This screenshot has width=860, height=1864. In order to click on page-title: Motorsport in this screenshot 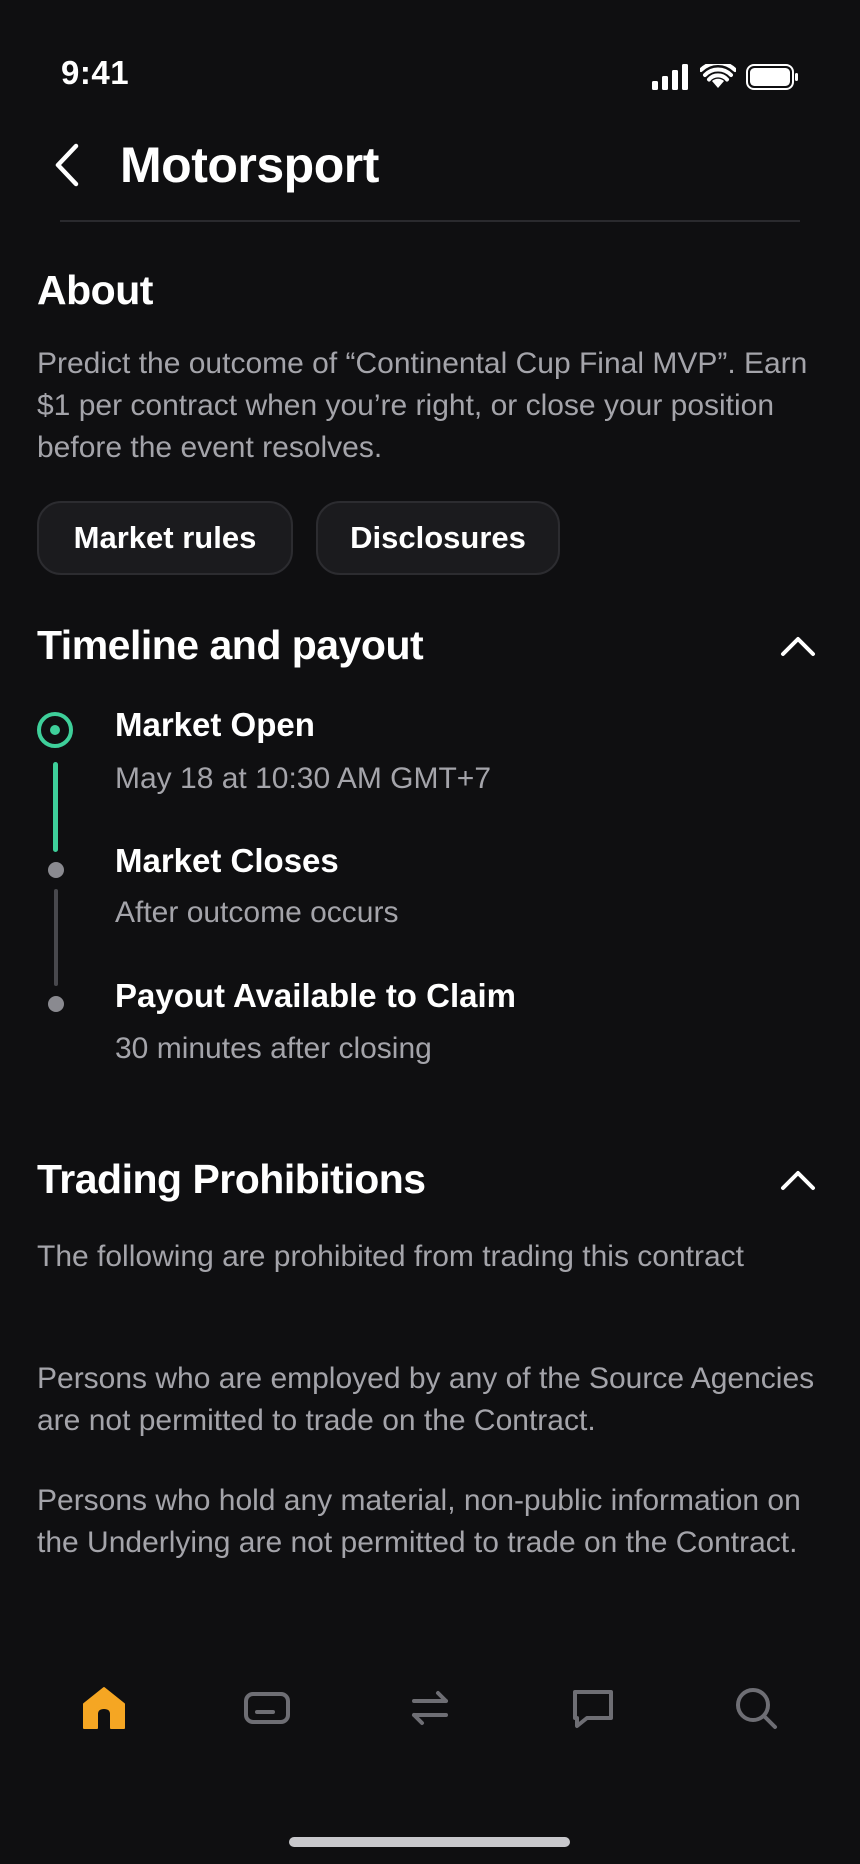, I will do `click(249, 165)`.